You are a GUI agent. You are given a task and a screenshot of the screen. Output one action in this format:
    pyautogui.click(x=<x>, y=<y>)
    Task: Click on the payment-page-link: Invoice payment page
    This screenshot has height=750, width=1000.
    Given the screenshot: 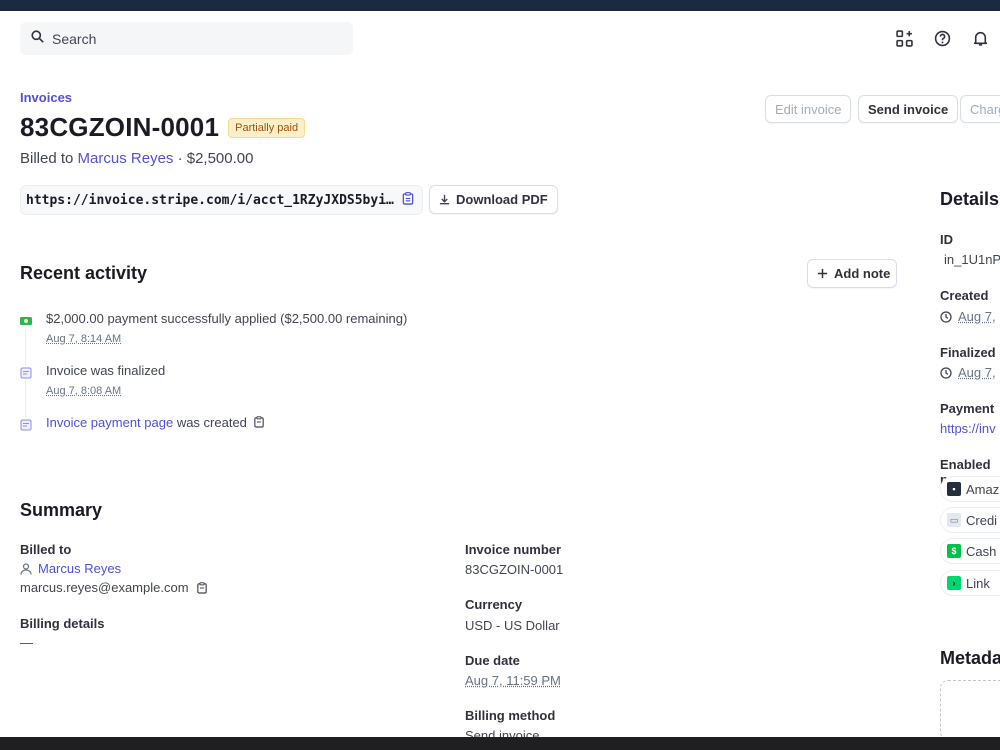 What is the action you would take?
    pyautogui.click(x=109, y=422)
    